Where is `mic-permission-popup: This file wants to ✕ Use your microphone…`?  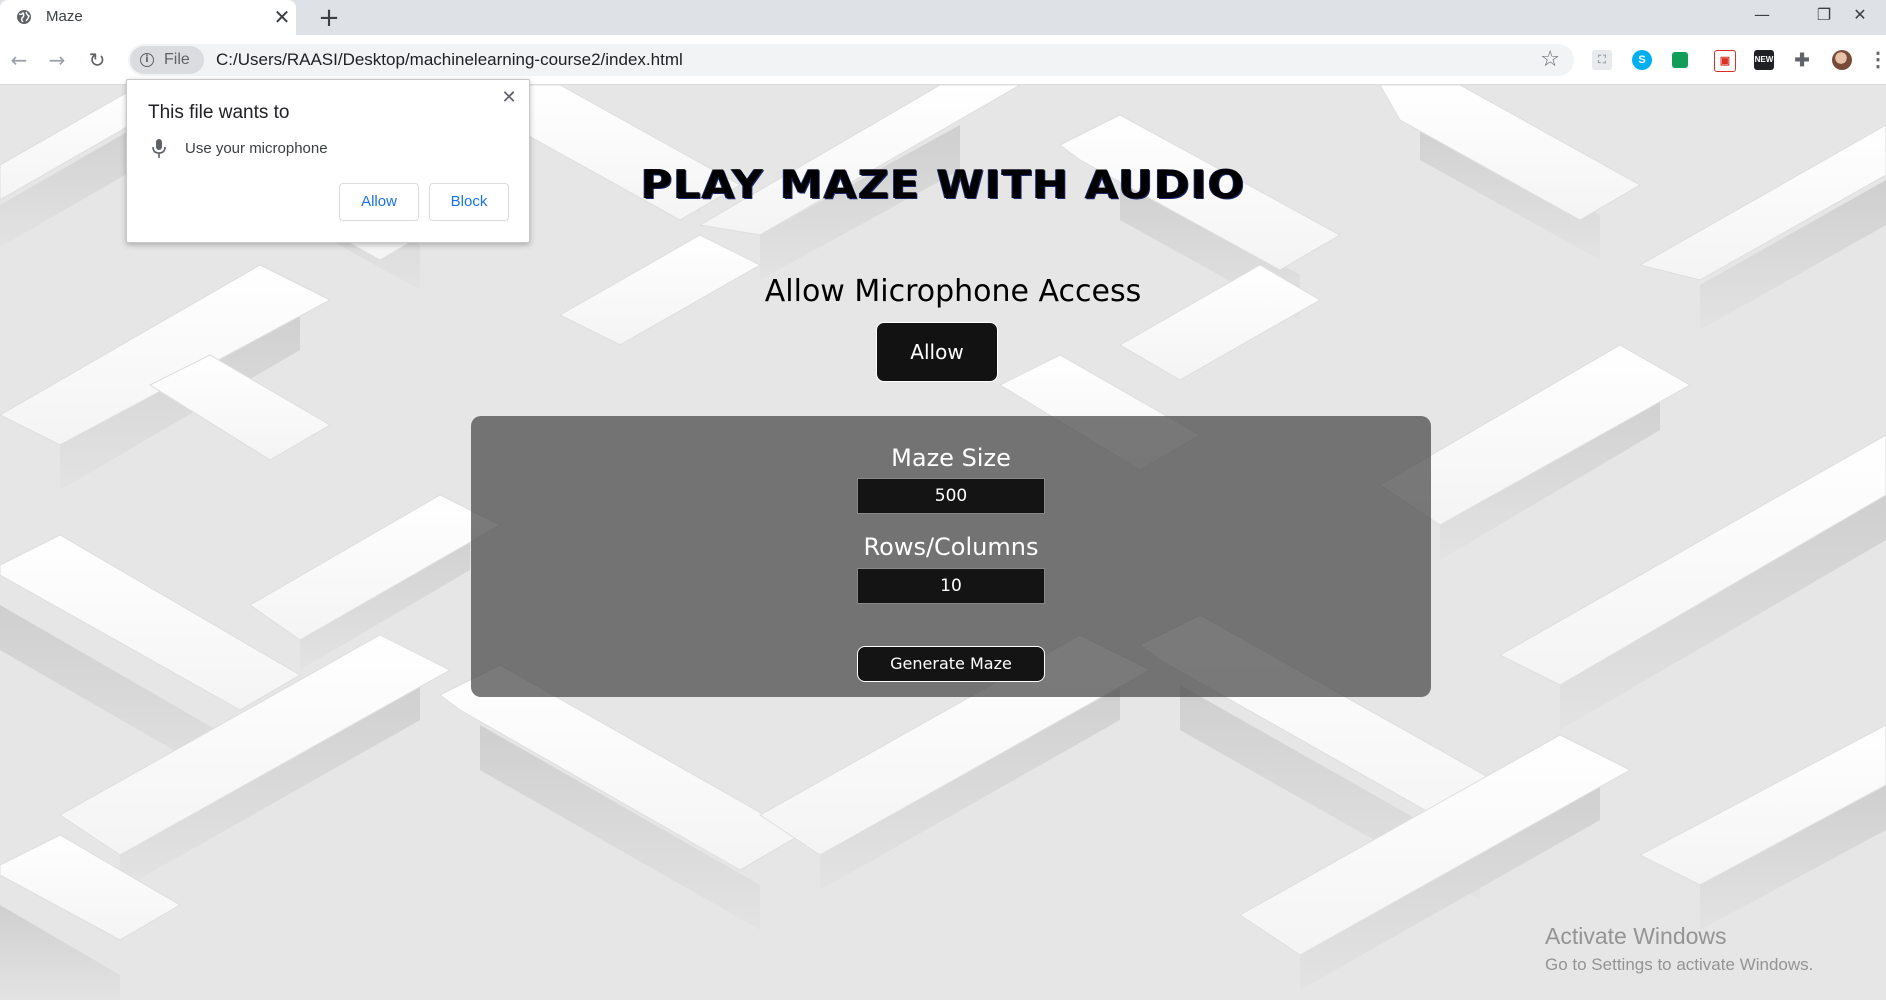
mic-permission-popup: This file wants to ✕ Use your microphone… is located at coordinates (328, 161).